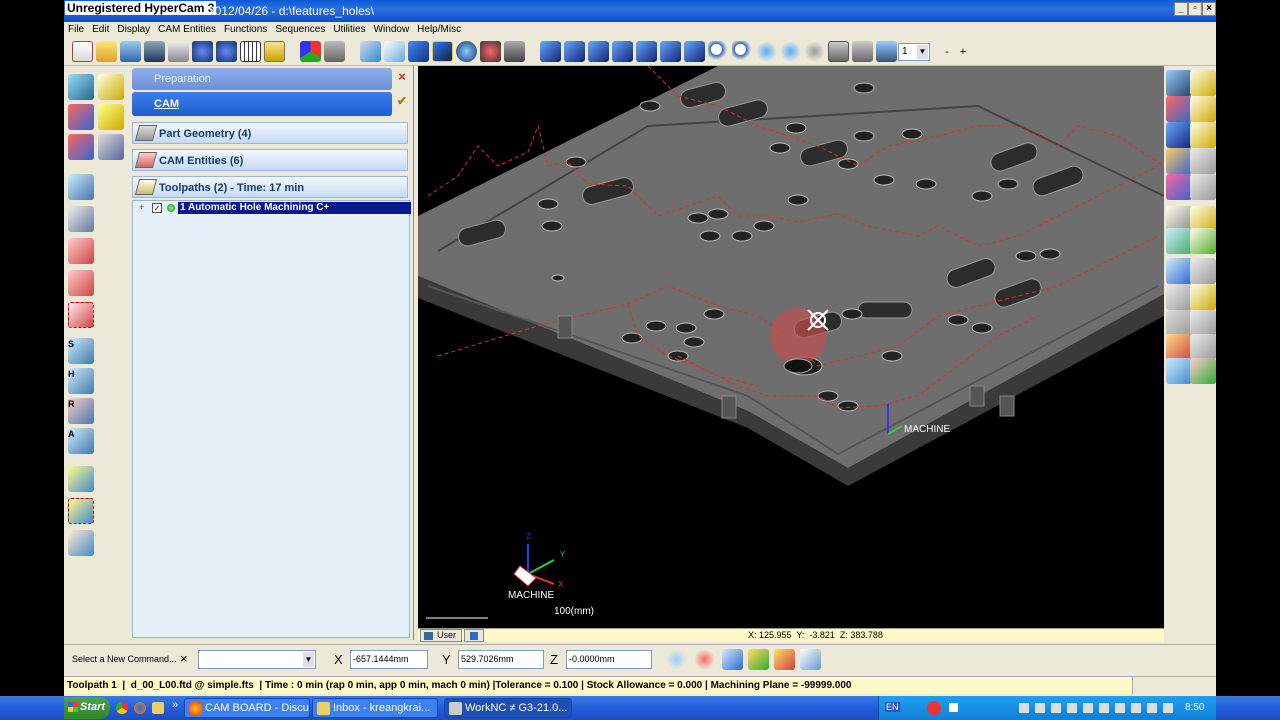  What do you see at coordinates (158, 708) in the screenshot?
I see `app-icon` at bounding box center [158, 708].